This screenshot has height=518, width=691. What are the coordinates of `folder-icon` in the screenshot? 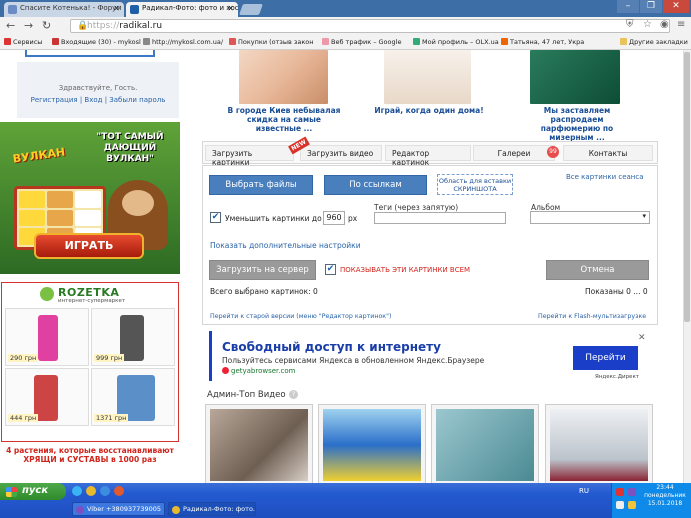 It's located at (623, 41).